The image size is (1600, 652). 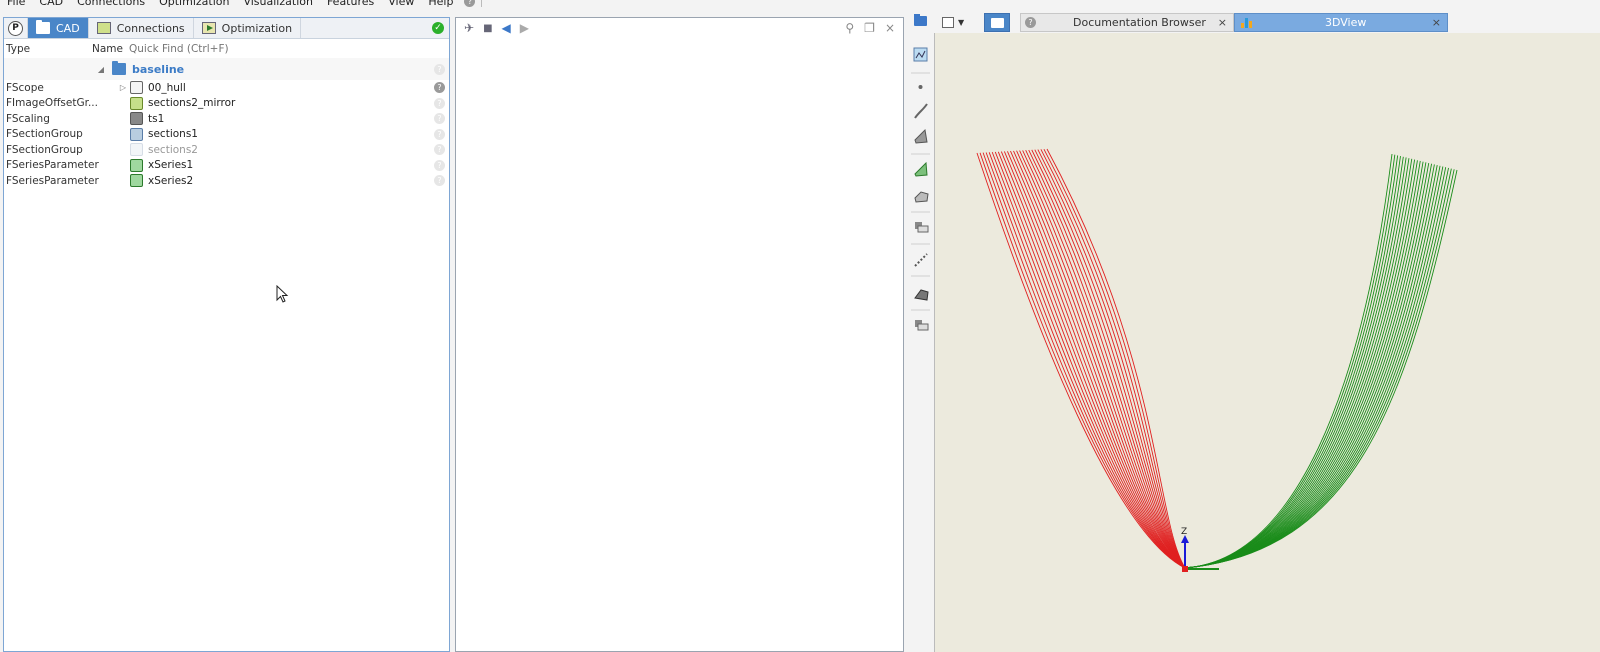 I want to click on scaling-icon, so click(x=922, y=227).